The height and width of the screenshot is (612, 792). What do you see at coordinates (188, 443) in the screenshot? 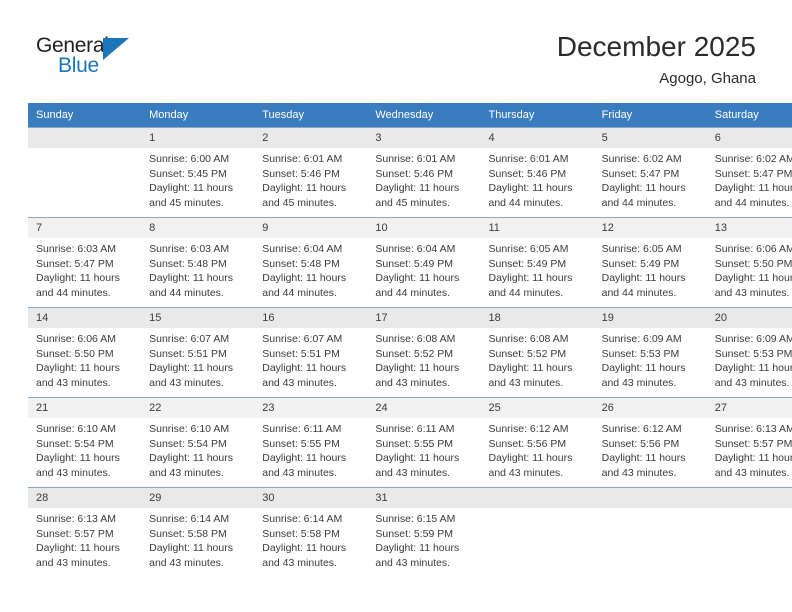
I see `day-detail-line: Sunset: 5:54 PM` at bounding box center [188, 443].